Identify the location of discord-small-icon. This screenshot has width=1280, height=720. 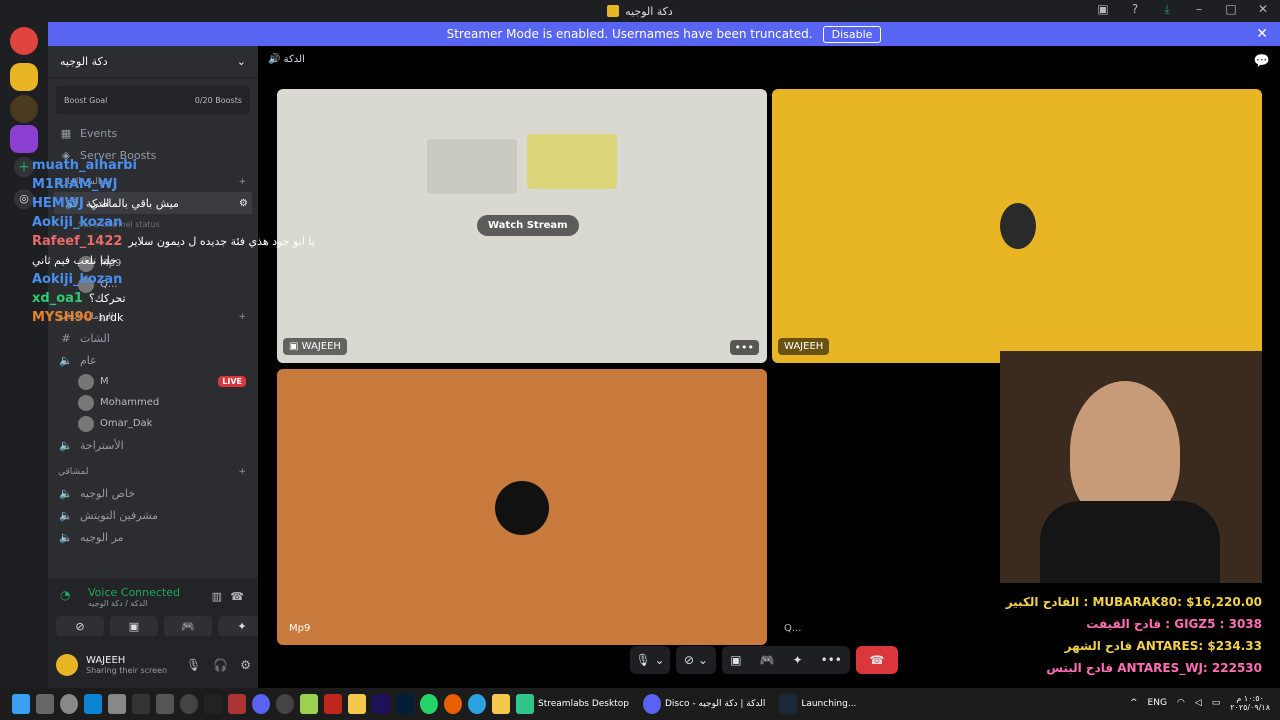
(261, 704).